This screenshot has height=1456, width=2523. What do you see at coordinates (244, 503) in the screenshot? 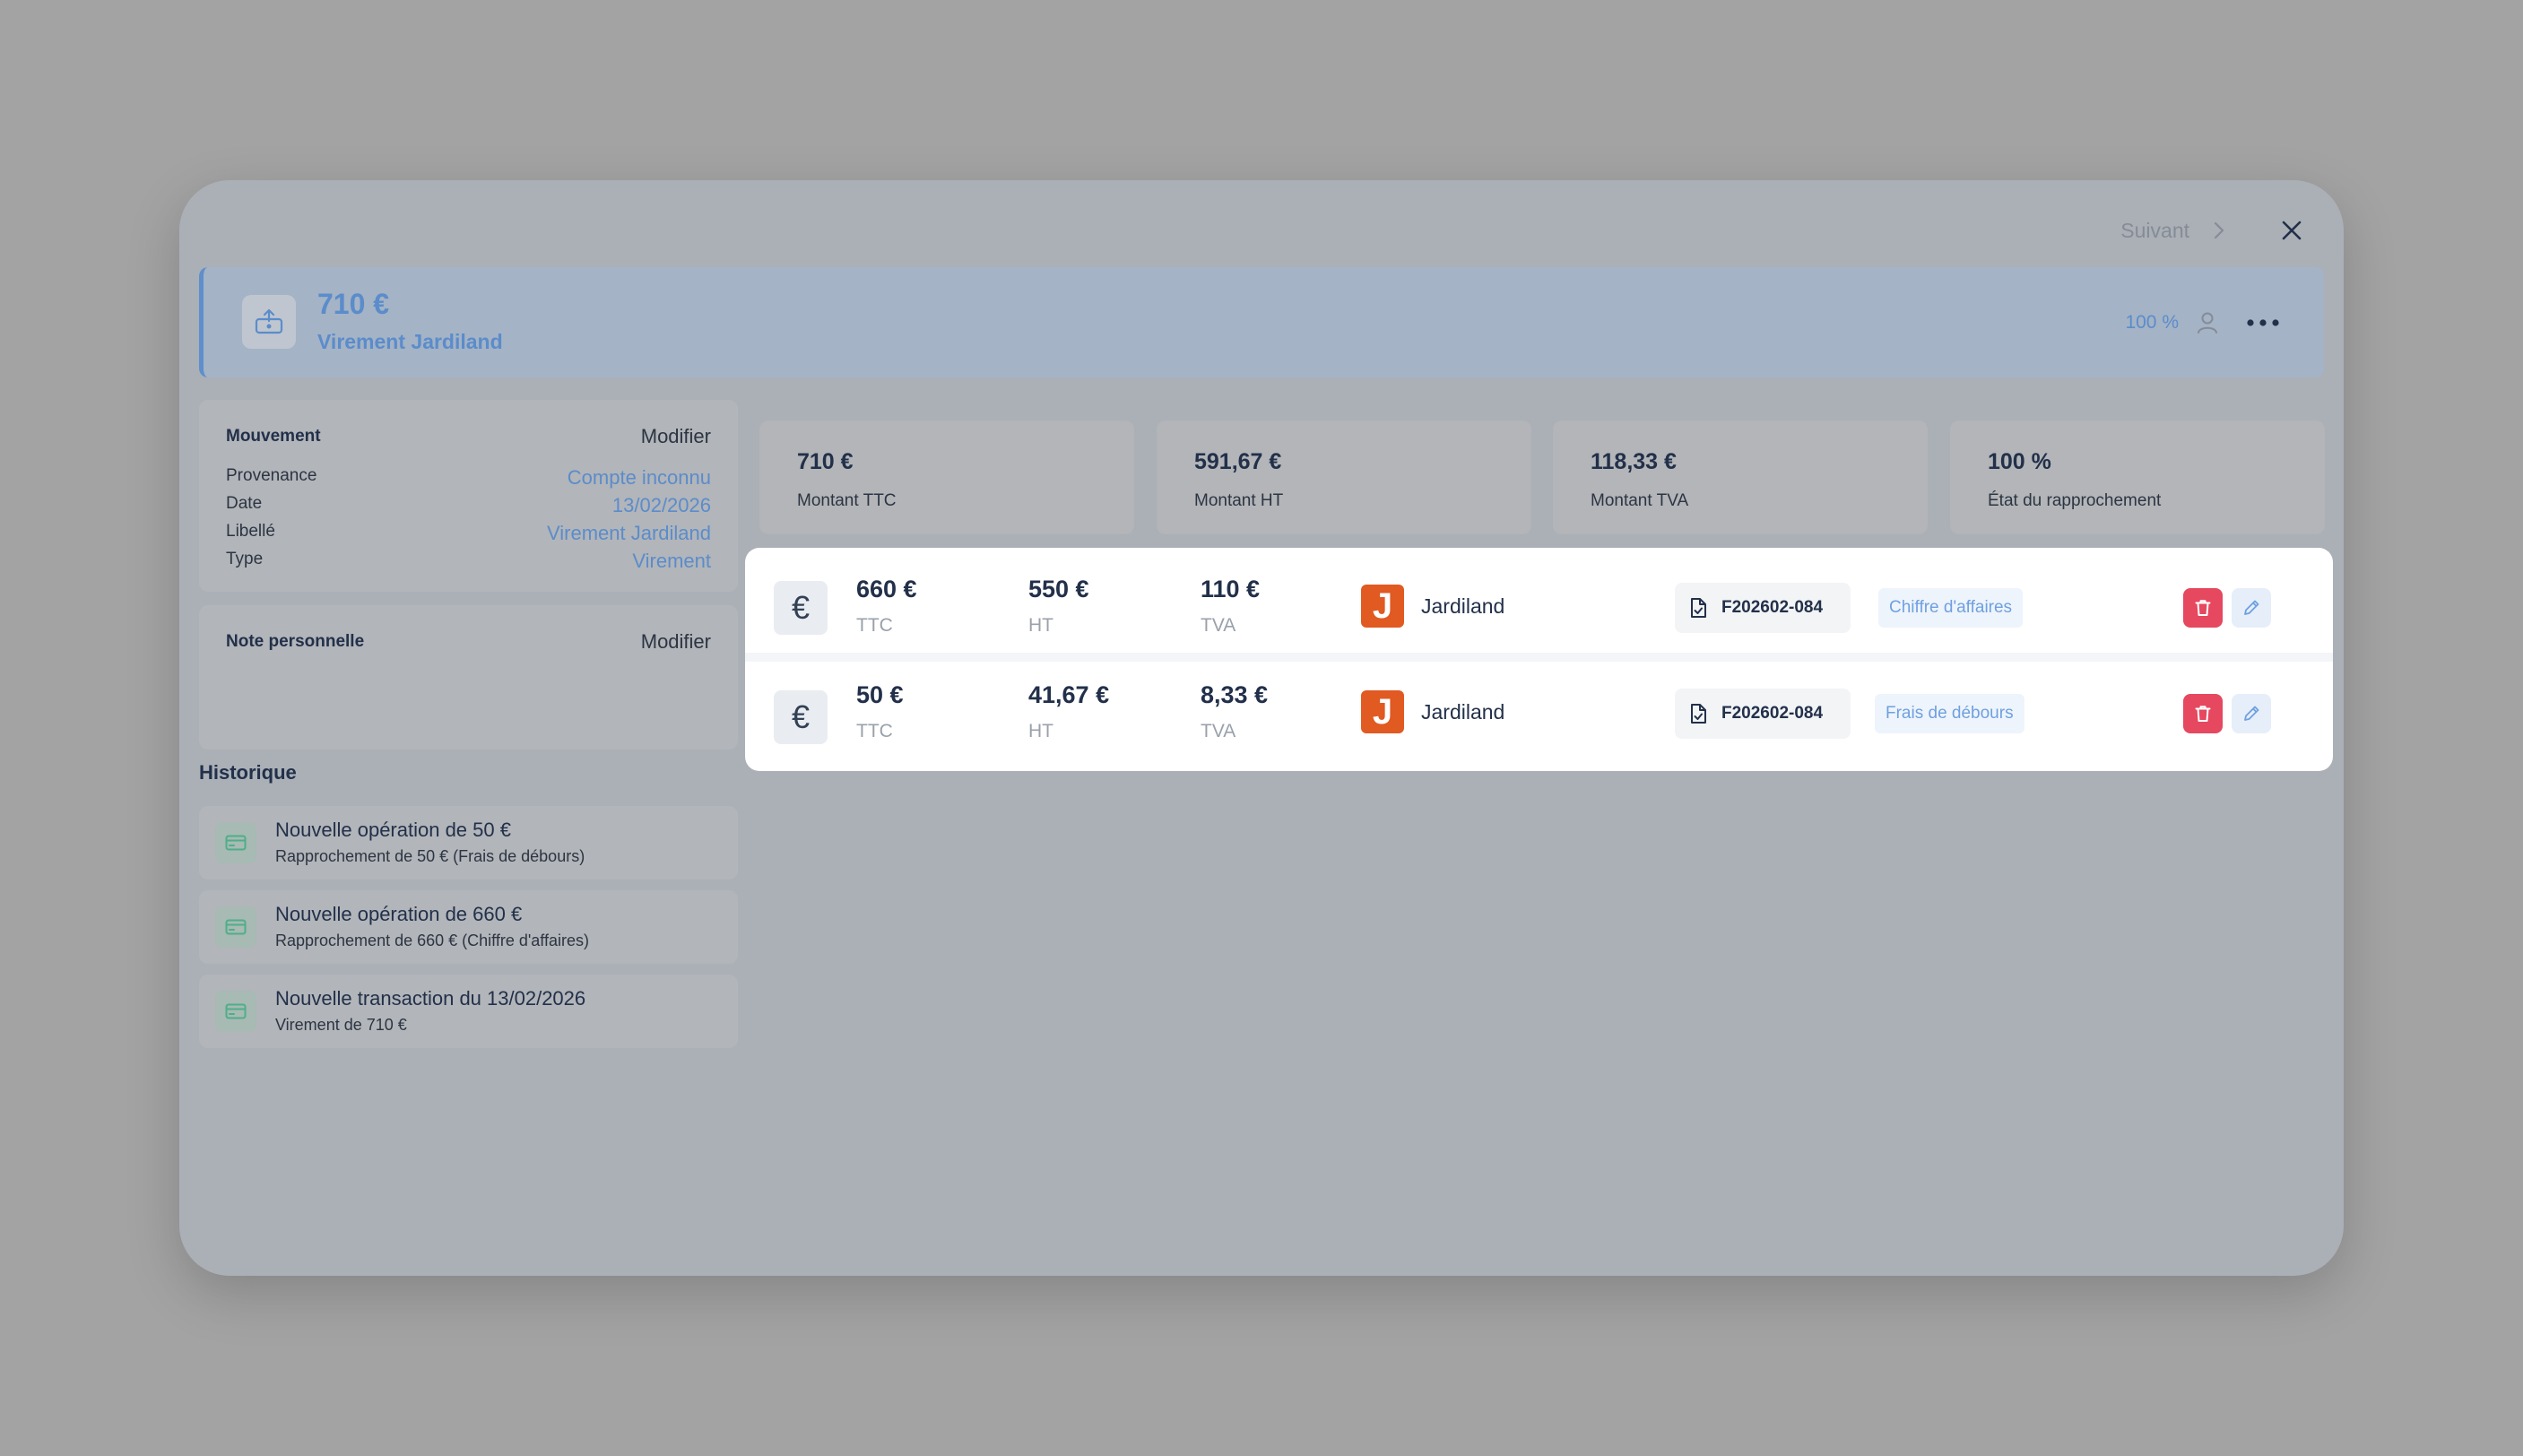
I see `kv-key: Date` at bounding box center [244, 503].